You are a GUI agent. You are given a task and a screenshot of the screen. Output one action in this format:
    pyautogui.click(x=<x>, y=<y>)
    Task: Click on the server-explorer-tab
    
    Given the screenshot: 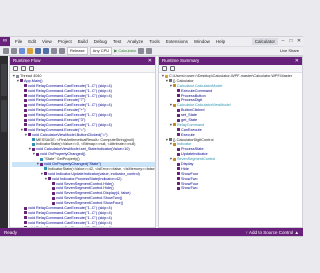 What is the action you would take?
    pyautogui.click(x=4, y=80)
    